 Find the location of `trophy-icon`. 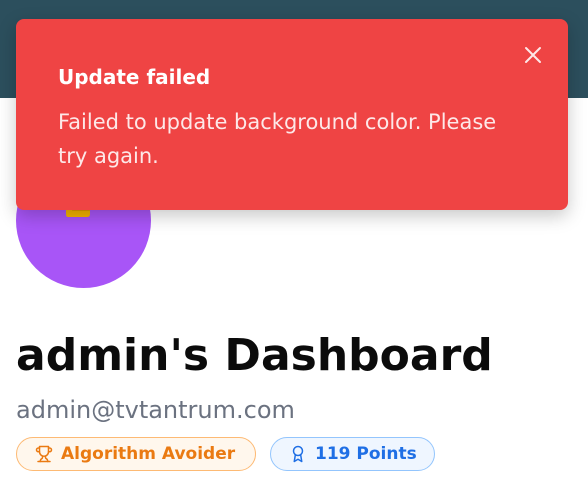

trophy-icon is located at coordinates (44, 454).